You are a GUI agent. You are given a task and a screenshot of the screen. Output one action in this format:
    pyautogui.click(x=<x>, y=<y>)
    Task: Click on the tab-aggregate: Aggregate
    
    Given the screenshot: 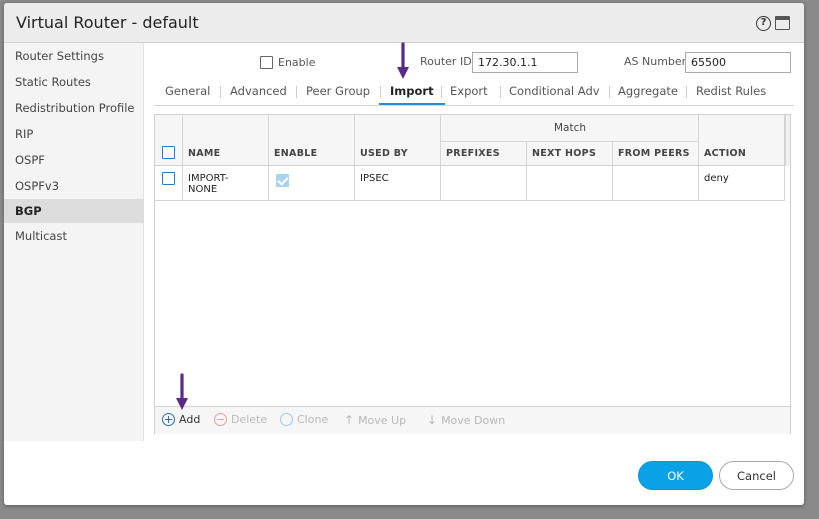 What is the action you would take?
    pyautogui.click(x=648, y=93)
    